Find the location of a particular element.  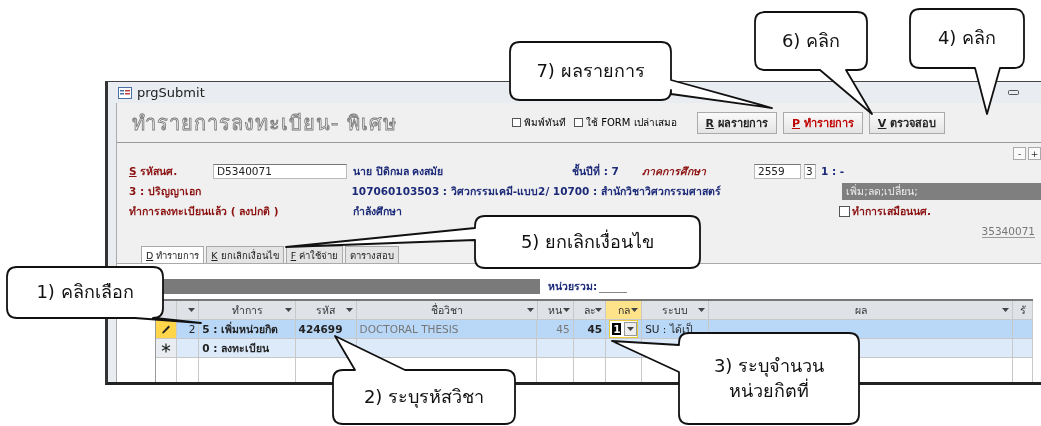

table-cell-text: 5 : เพิ่มหน่วยกิต is located at coordinates (240, 328).